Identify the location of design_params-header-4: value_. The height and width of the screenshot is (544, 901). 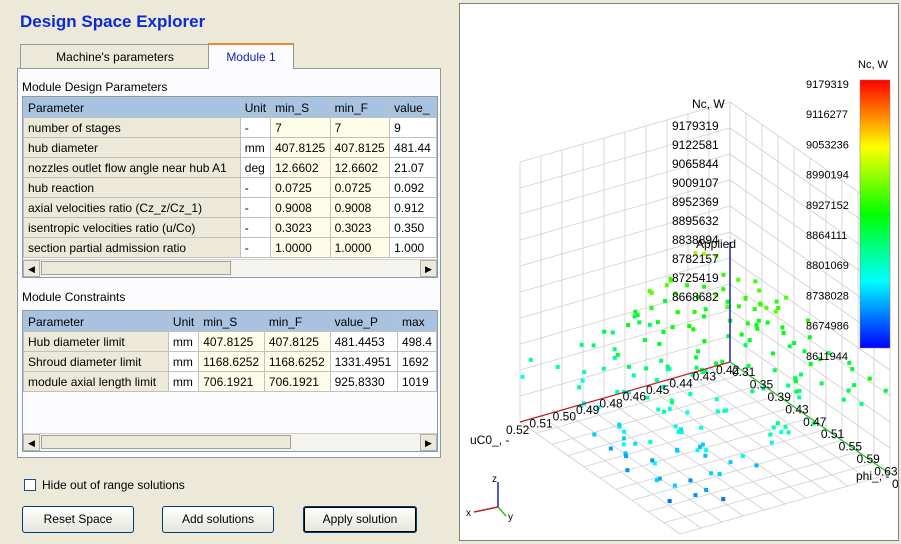
(413, 107).